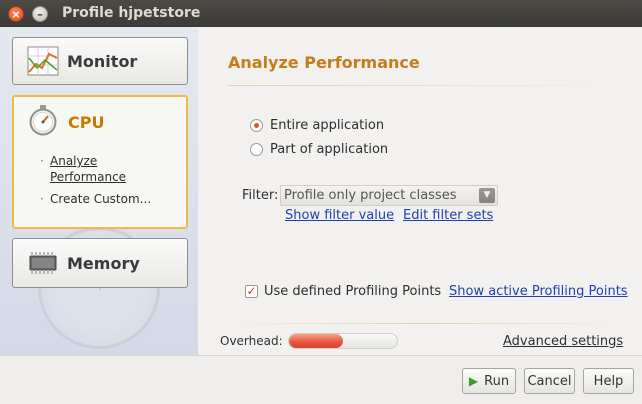 The height and width of the screenshot is (404, 642). I want to click on run-label: Run, so click(497, 381).